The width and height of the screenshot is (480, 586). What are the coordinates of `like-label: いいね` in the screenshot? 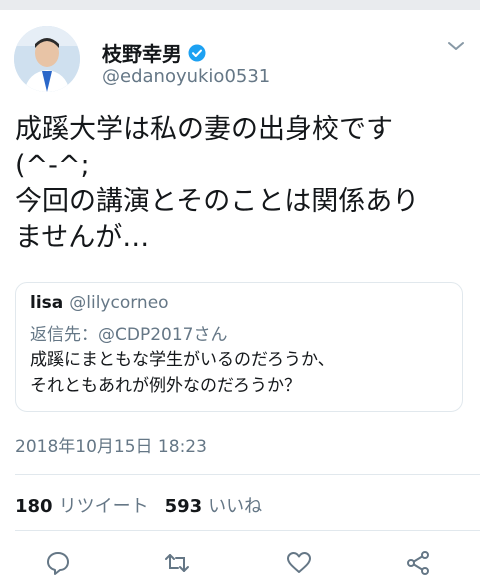 It's located at (235, 506).